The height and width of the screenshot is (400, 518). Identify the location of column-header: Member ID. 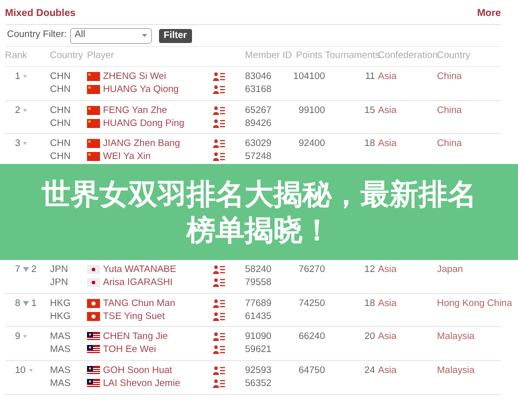
(269, 56).